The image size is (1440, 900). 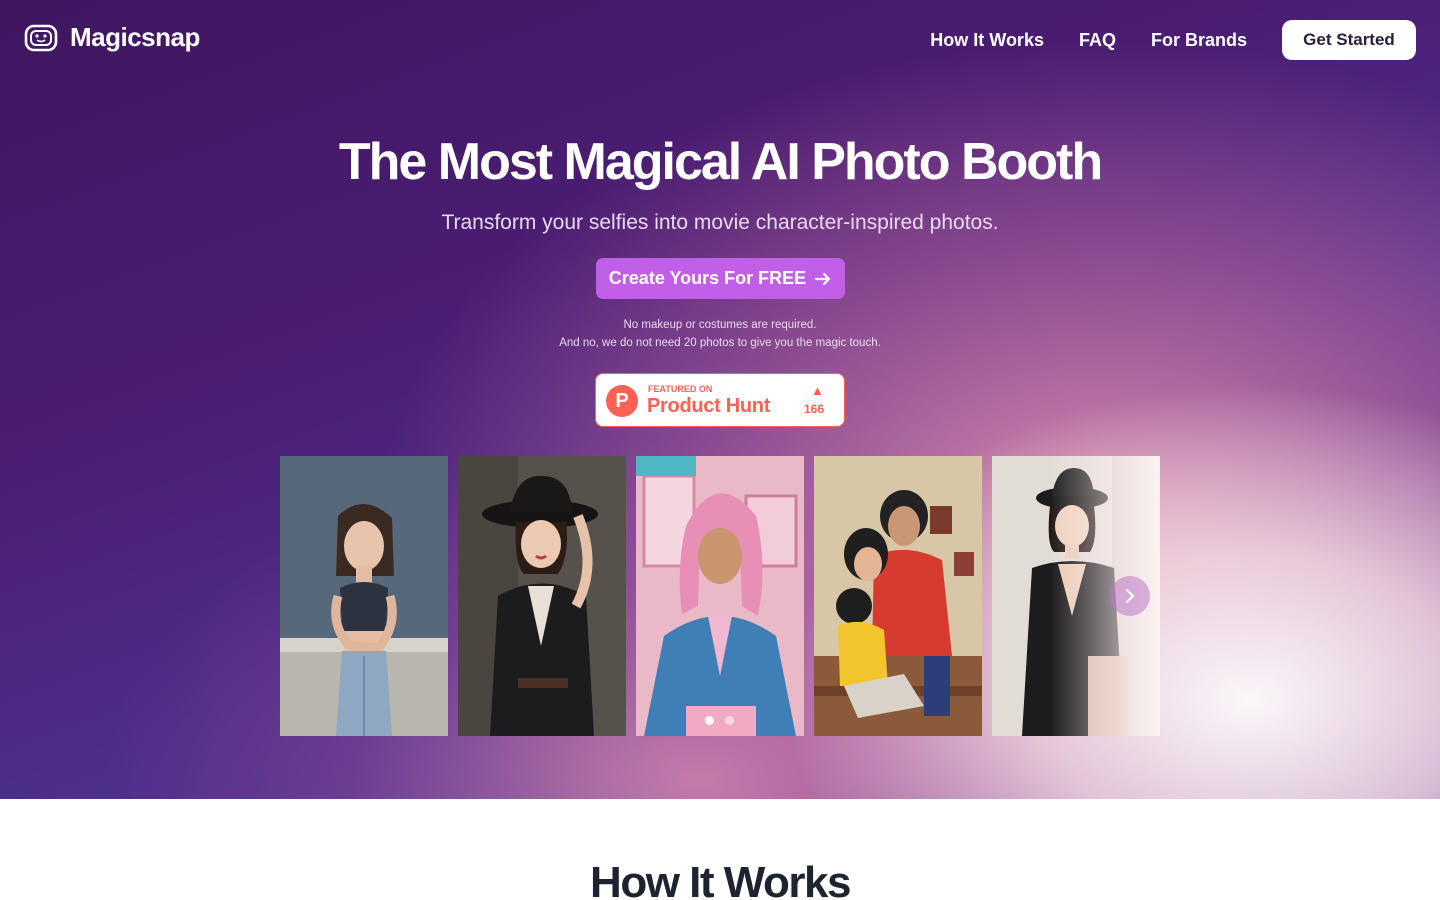 I want to click on arrow-right-icon, so click(x=823, y=278).